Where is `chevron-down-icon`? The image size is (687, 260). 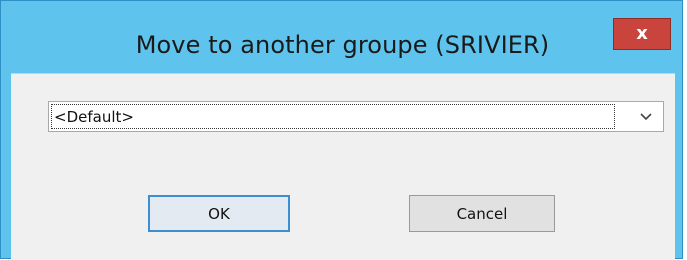
chevron-down-icon is located at coordinates (646, 116).